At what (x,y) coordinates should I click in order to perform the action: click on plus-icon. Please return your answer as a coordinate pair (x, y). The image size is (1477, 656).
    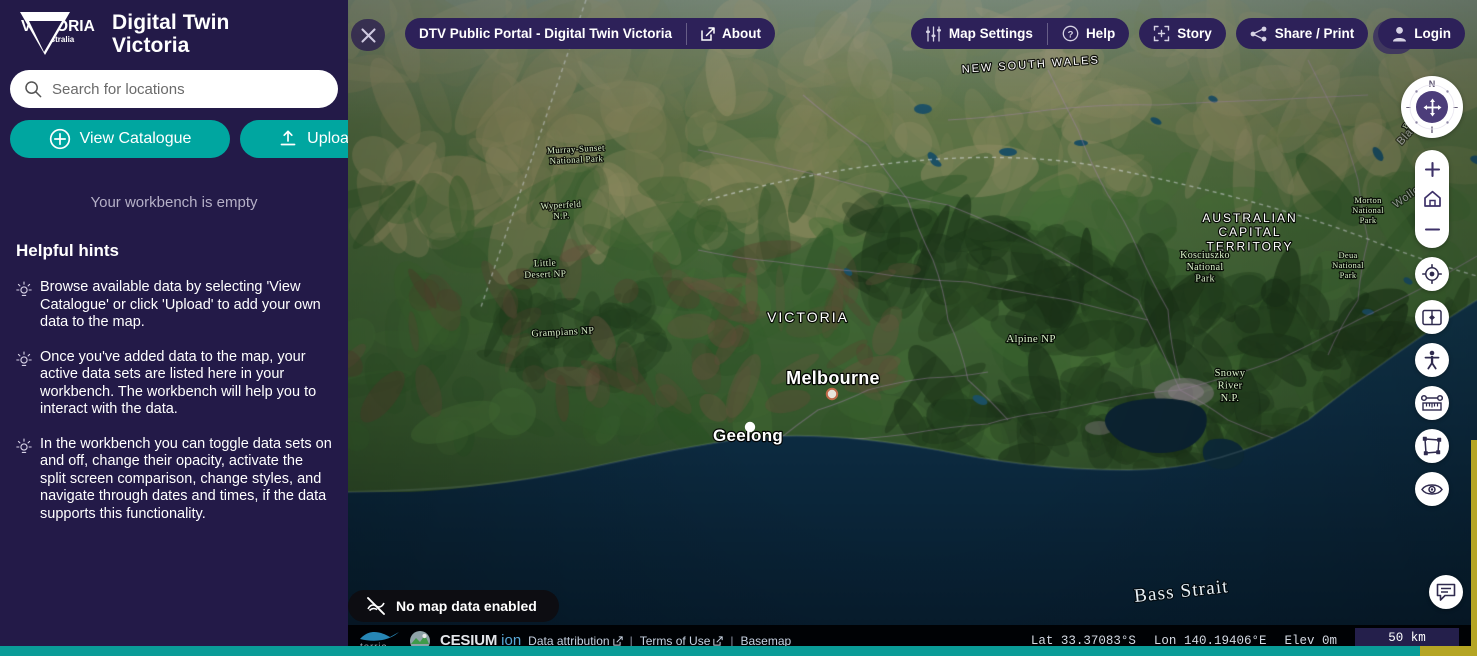
    Looking at the image, I should click on (1432, 169).